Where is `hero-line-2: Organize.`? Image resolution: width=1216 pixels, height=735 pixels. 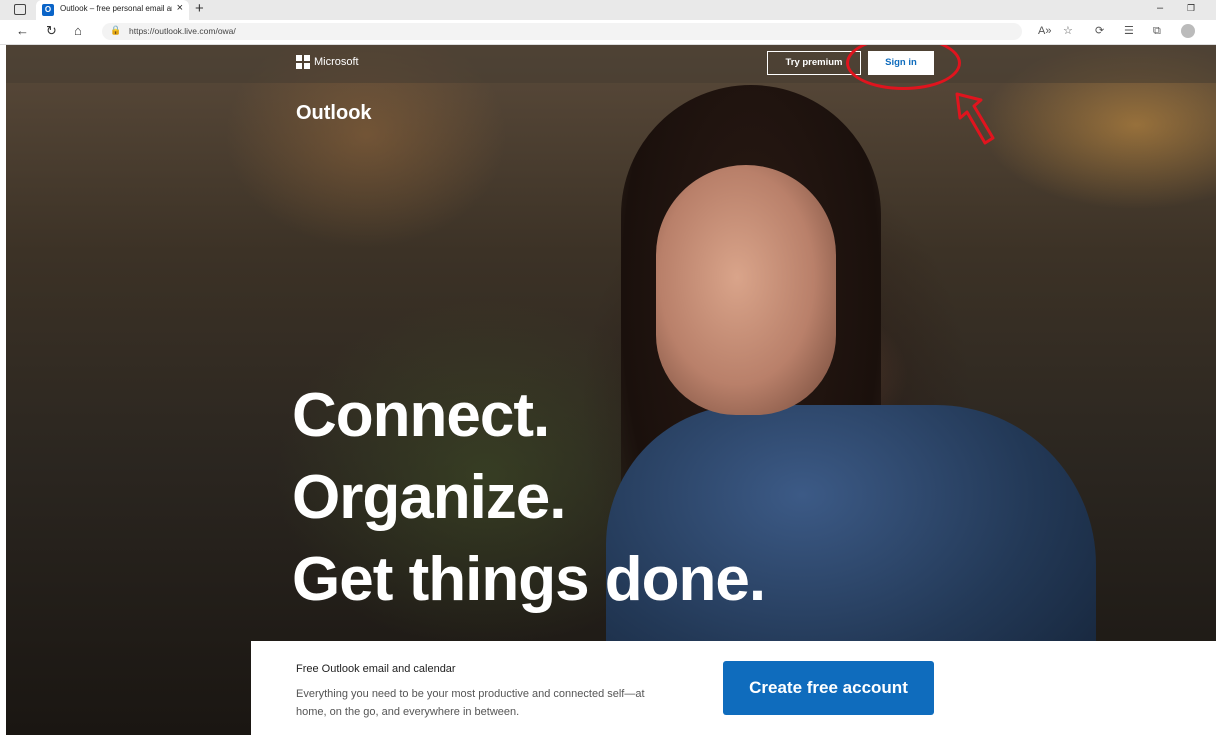
hero-line-2: Organize. is located at coordinates (429, 497).